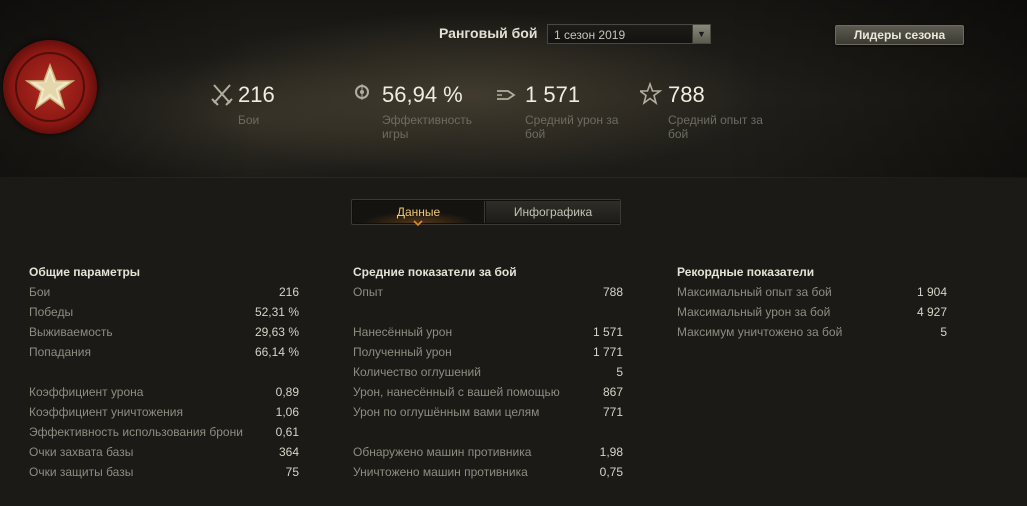 The image size is (1027, 506). I want to click on stat-row-value: 1 904, so click(931, 292).